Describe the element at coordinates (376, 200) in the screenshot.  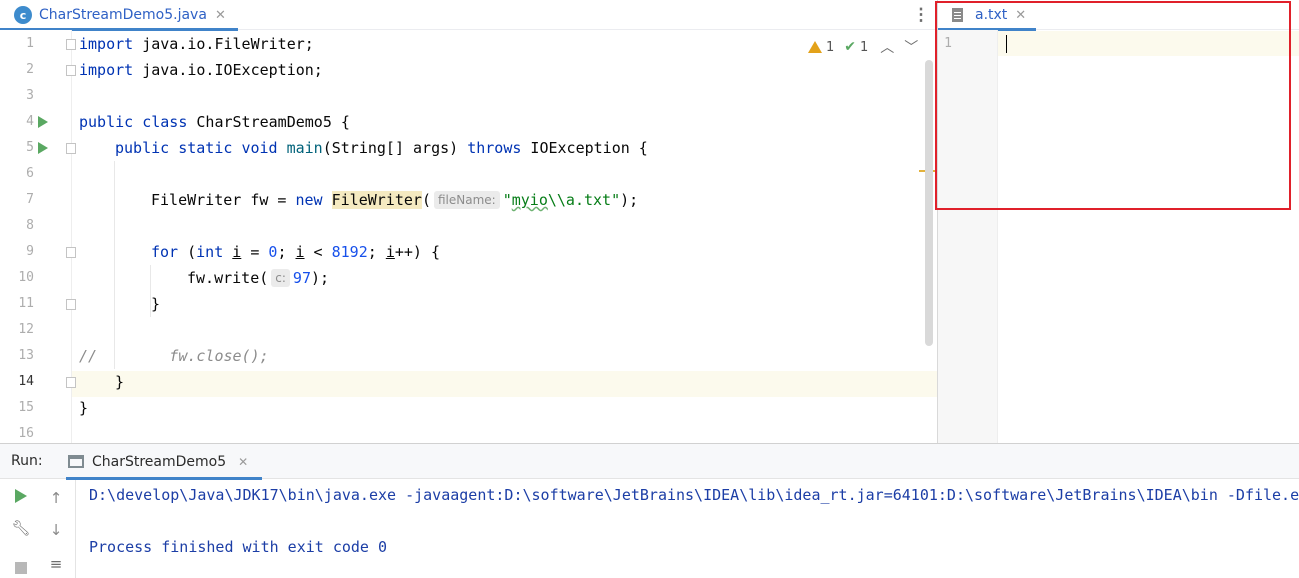
I see `highlighted-class: FileWriter` at that location.